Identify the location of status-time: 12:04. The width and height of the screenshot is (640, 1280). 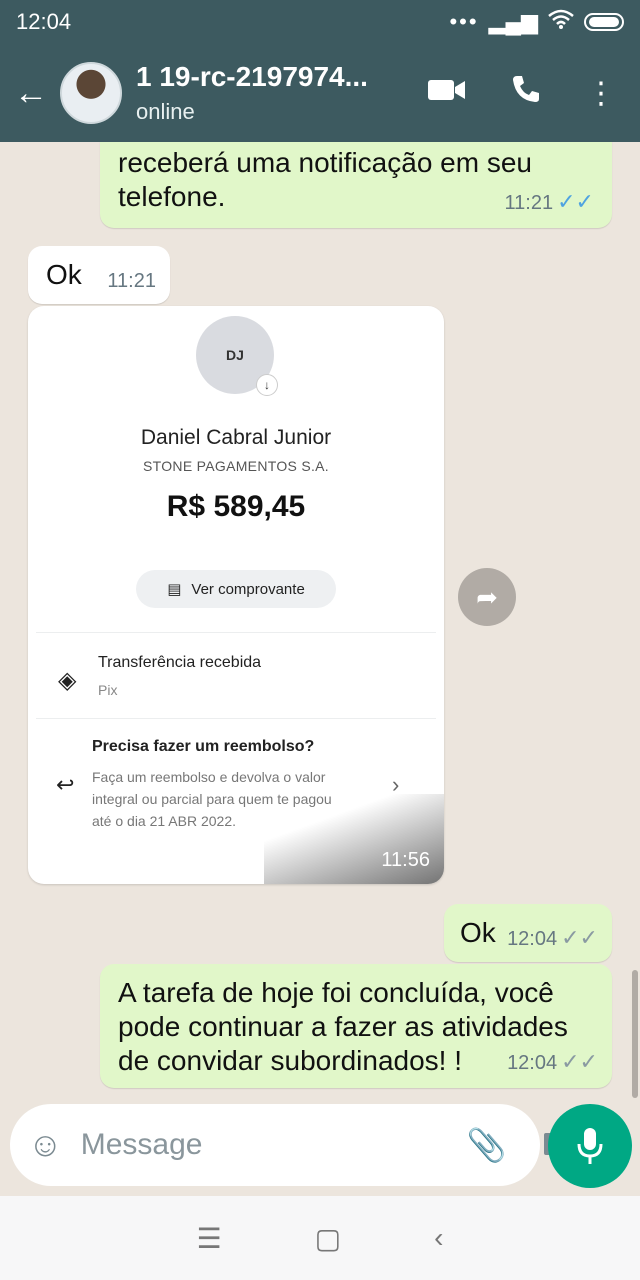
(44, 21).